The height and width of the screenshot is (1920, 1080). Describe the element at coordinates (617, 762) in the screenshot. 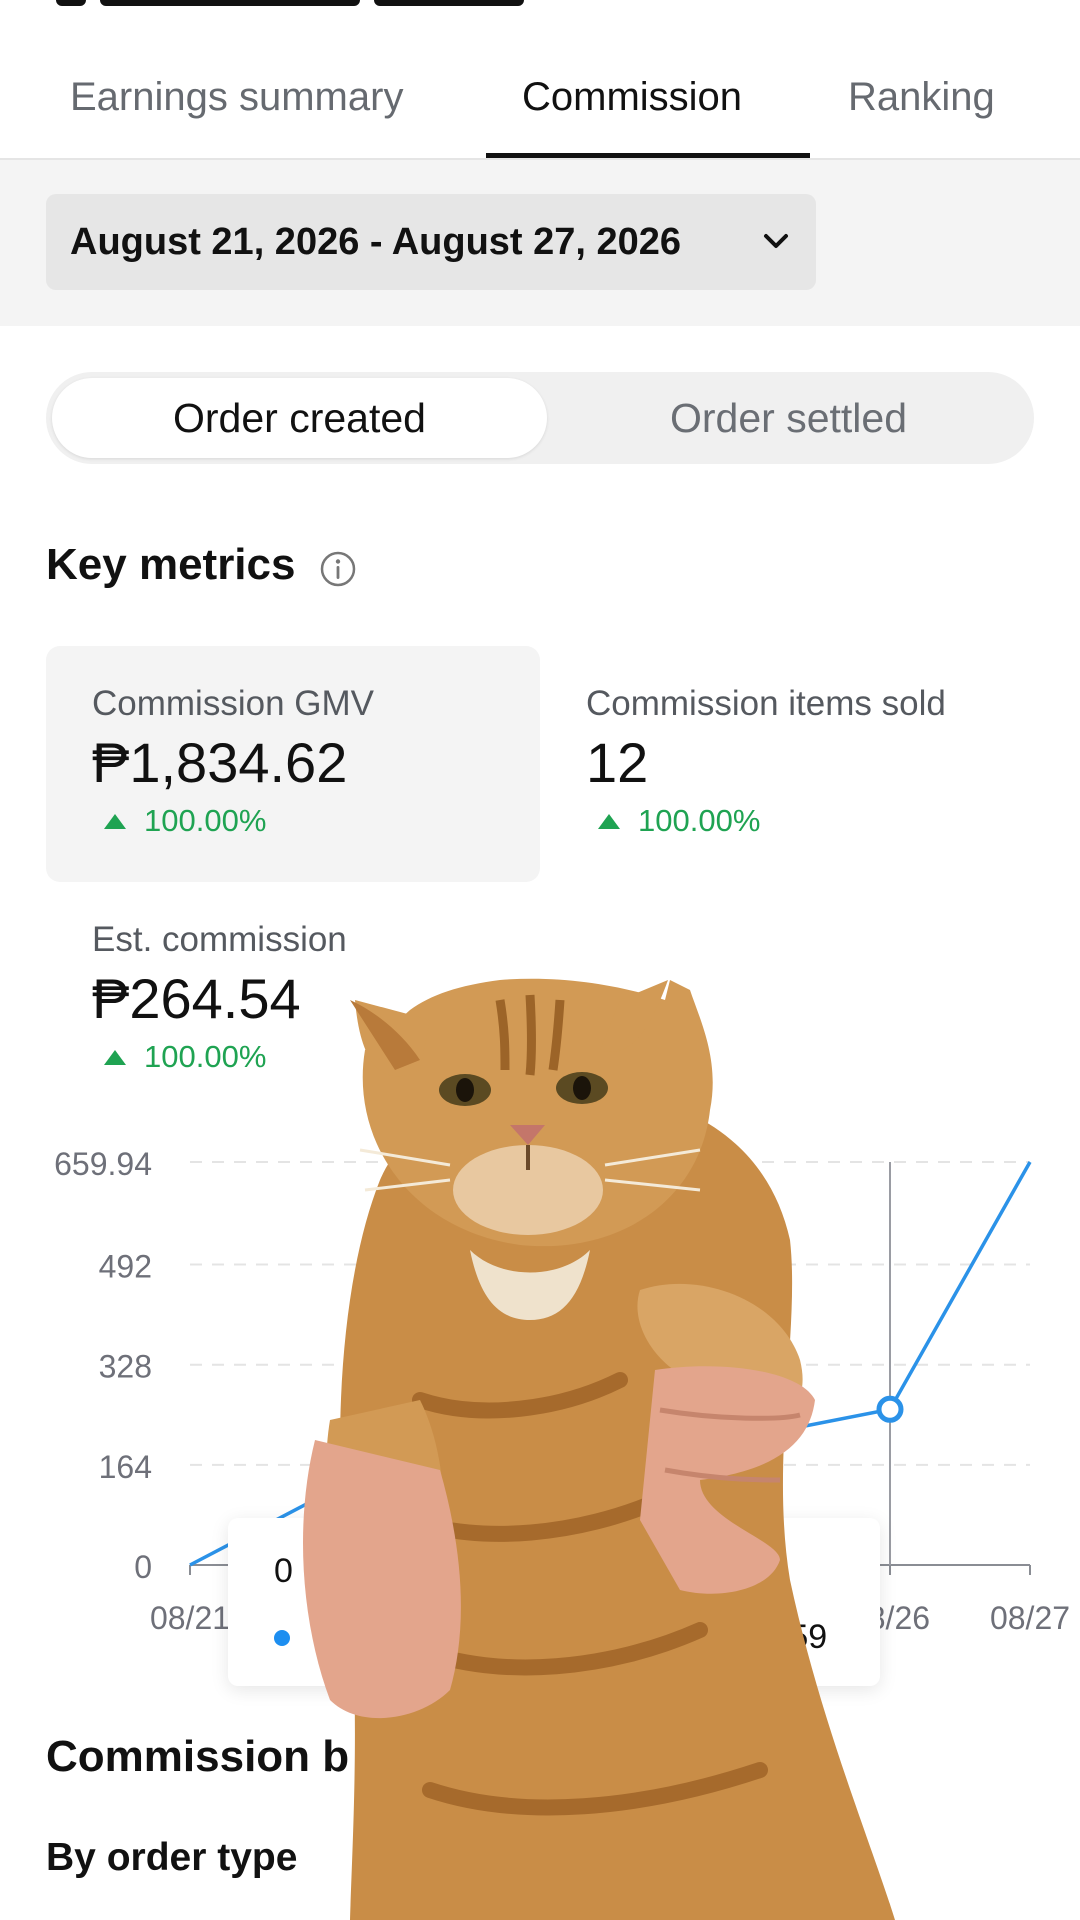

I see `metric-value: 12` at that location.